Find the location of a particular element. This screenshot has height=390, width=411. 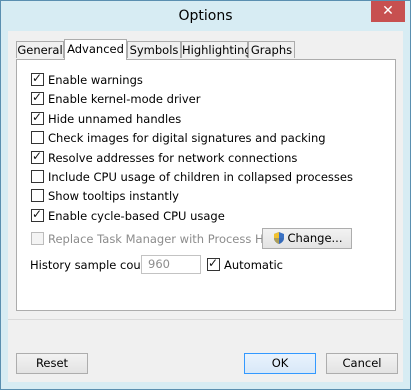

option-show-tooltips-instantly: Show tooltips instantly is located at coordinates (105, 196).